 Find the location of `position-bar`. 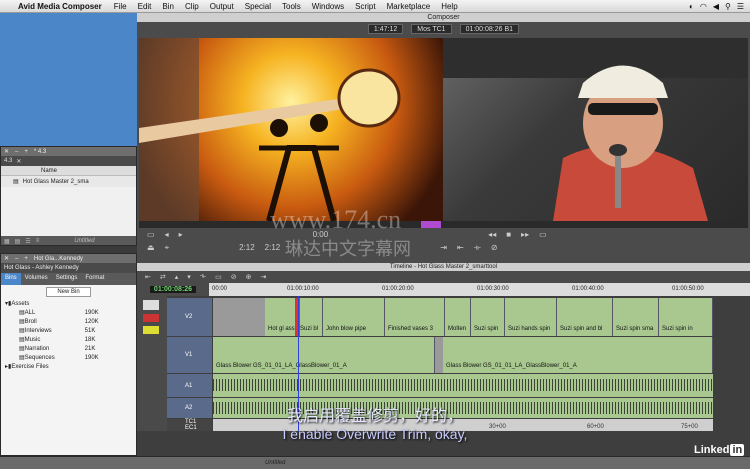

position-bar is located at coordinates (443, 224).